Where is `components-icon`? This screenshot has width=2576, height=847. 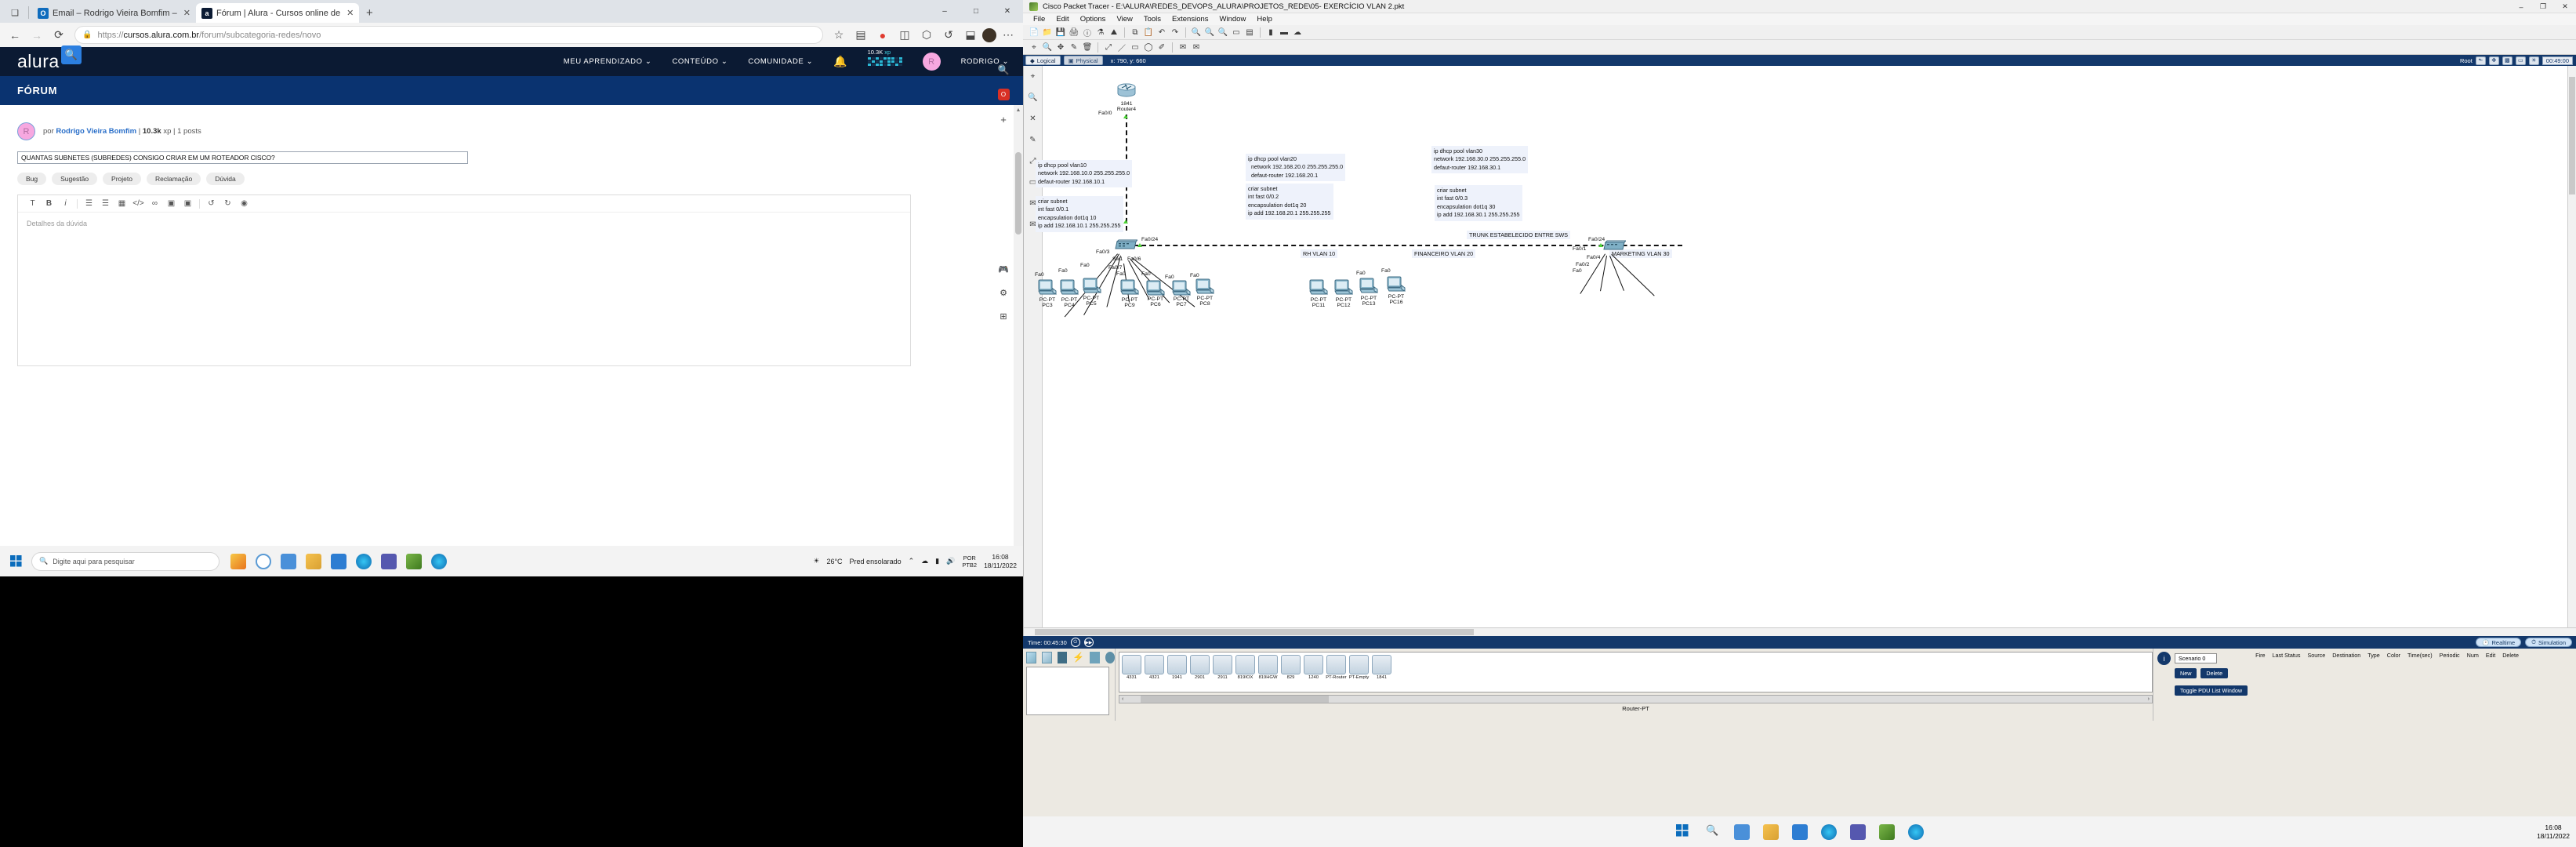
components-icon is located at coordinates (1062, 657).